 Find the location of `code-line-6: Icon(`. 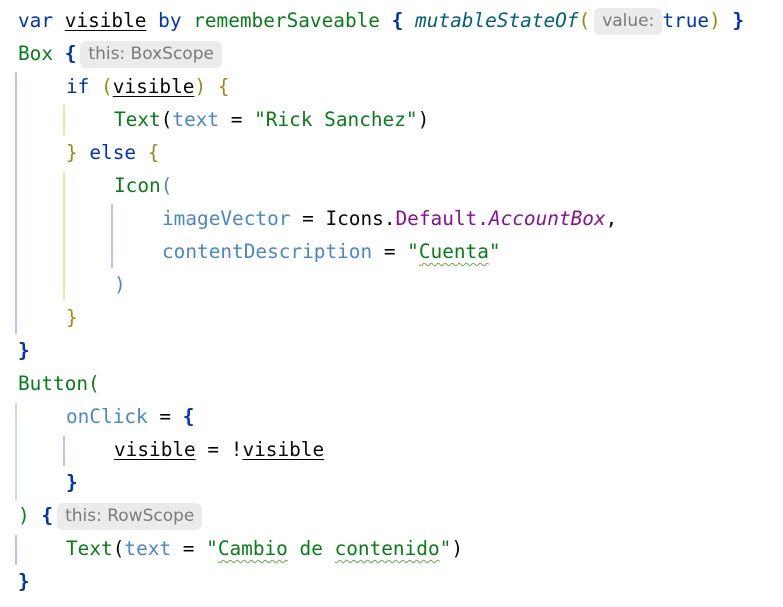

code-line-6: Icon( is located at coordinates (143, 185).